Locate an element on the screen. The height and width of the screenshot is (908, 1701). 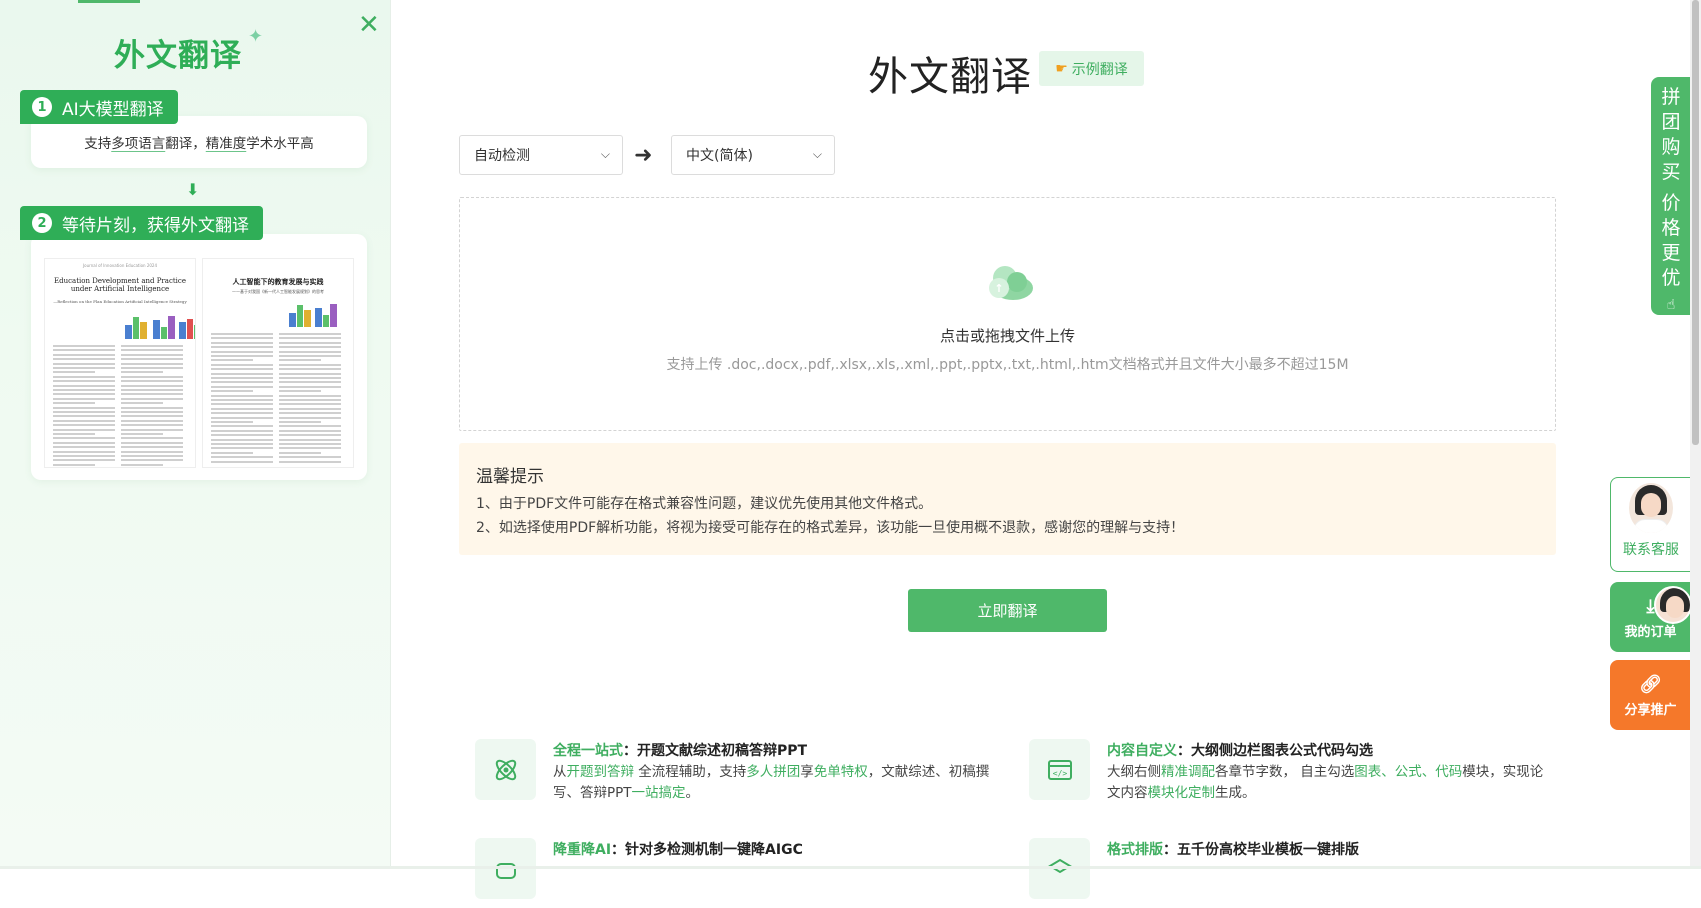
group-buy-tab: 拼团购买价格更优 ☝ is located at coordinates (1671, 196).